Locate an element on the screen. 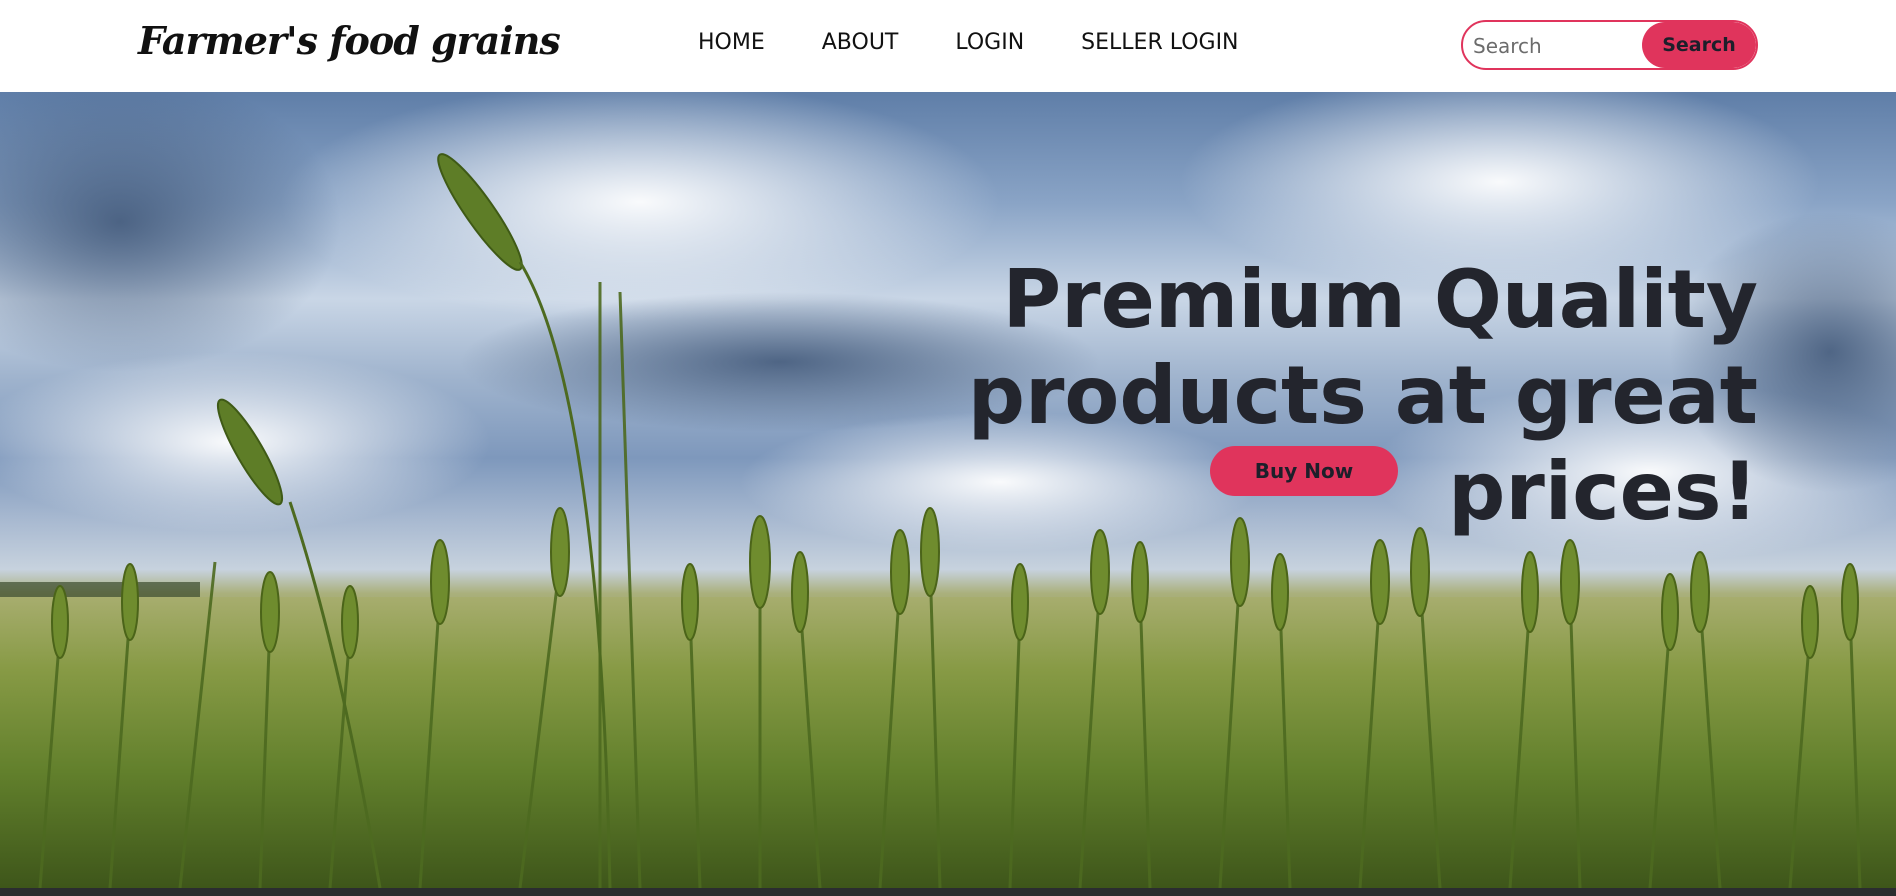 This screenshot has width=1896, height=896. hero-headline-line2: products at great prices! is located at coordinates (1362, 443).